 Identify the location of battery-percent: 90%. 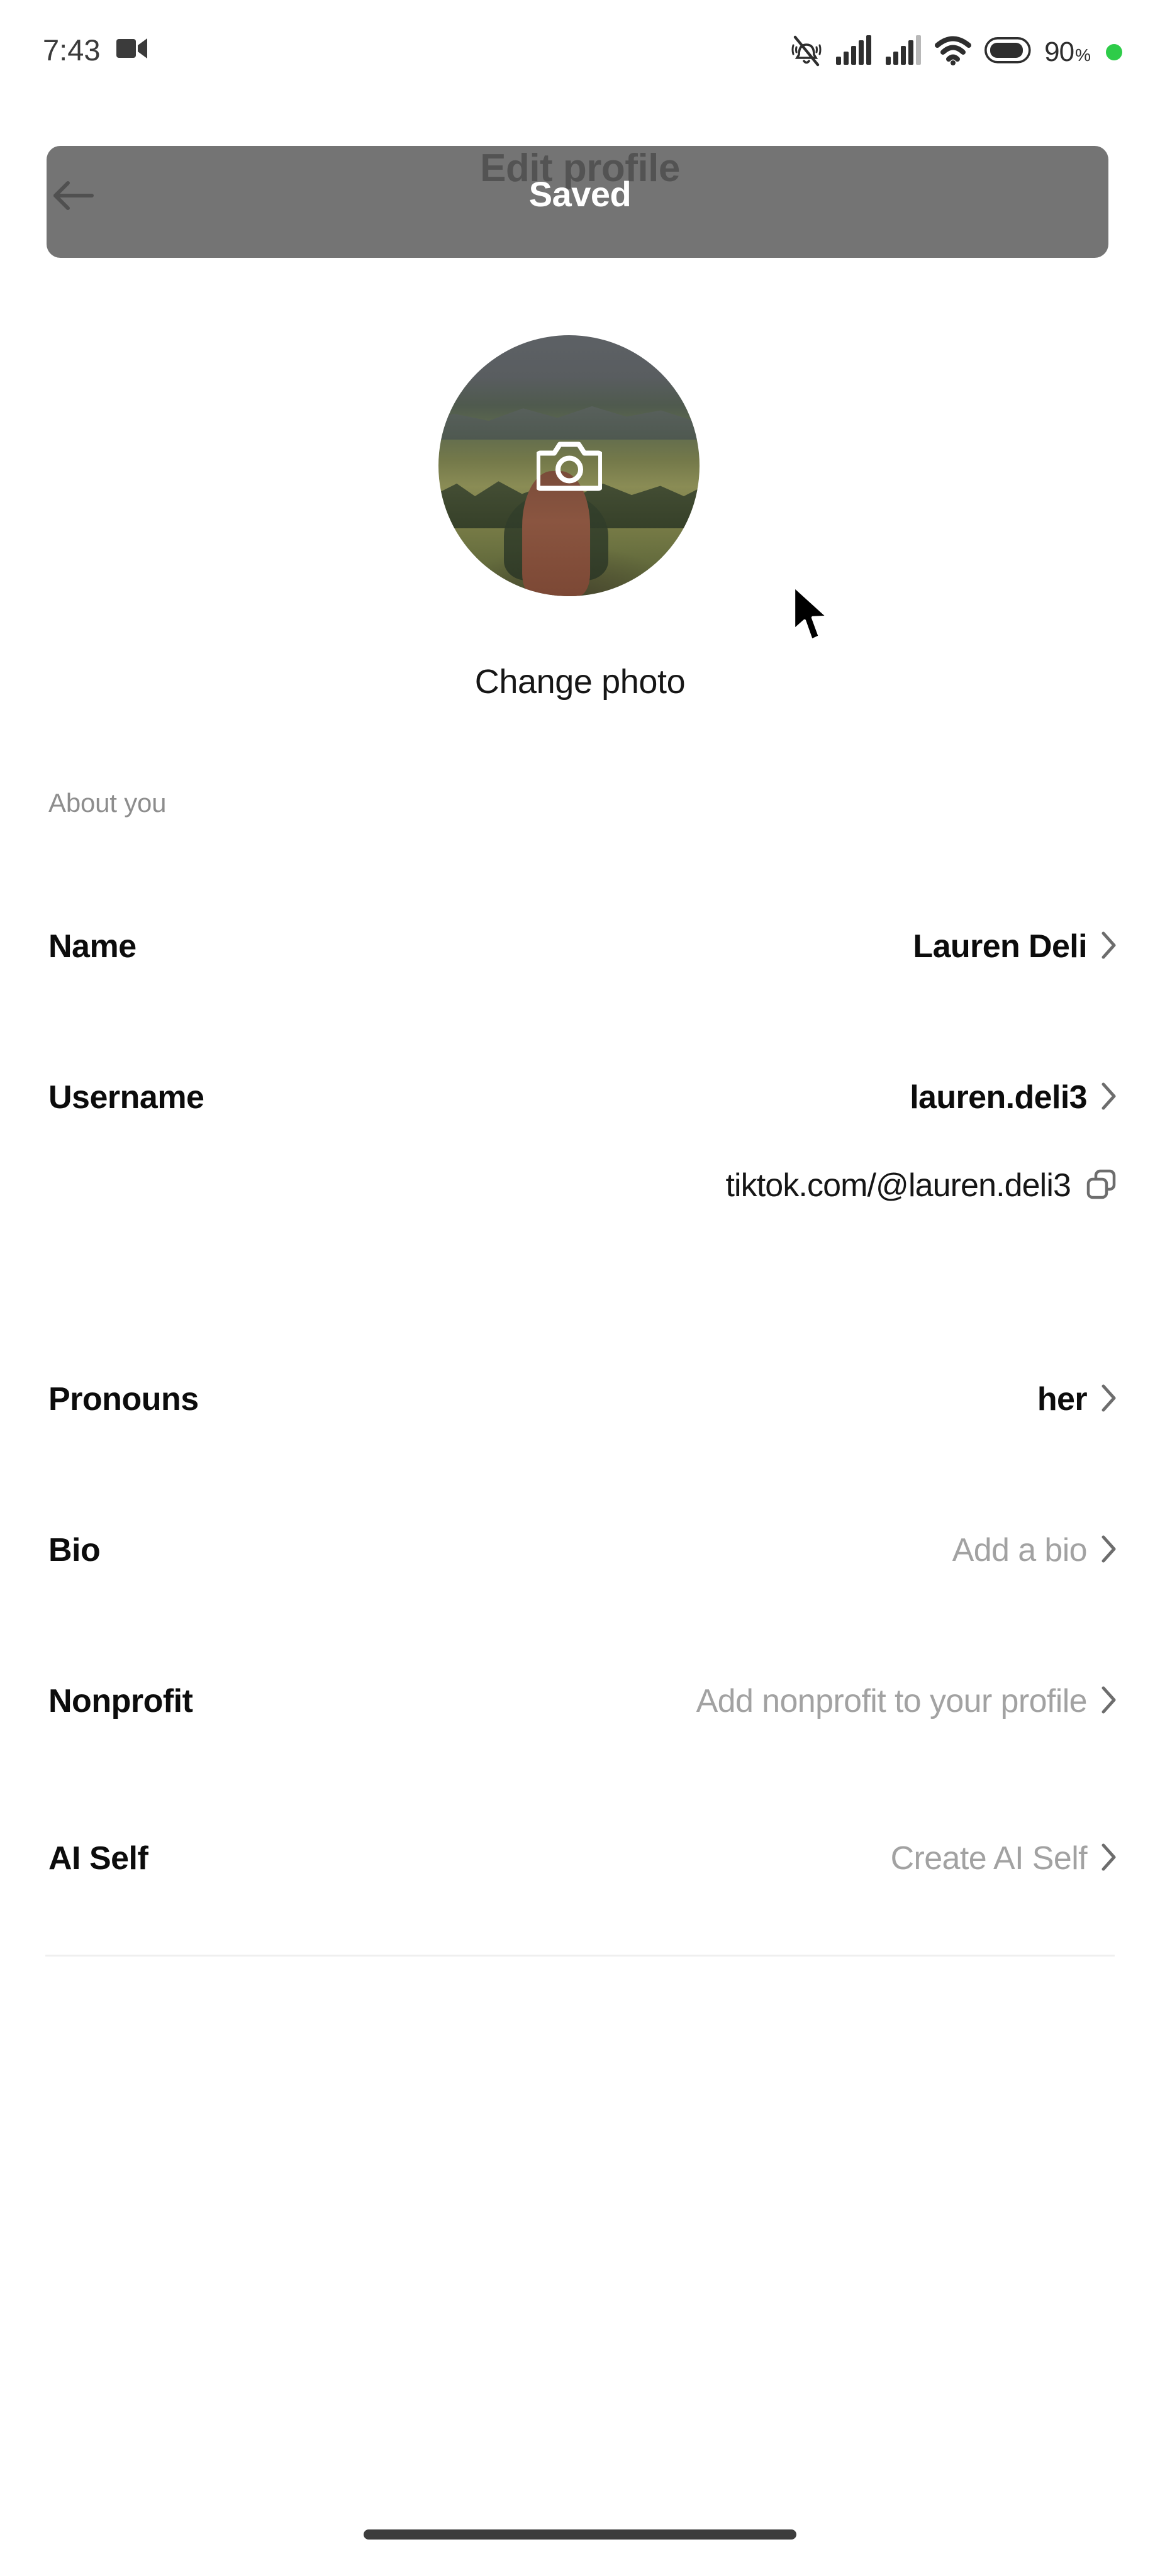
(1067, 51).